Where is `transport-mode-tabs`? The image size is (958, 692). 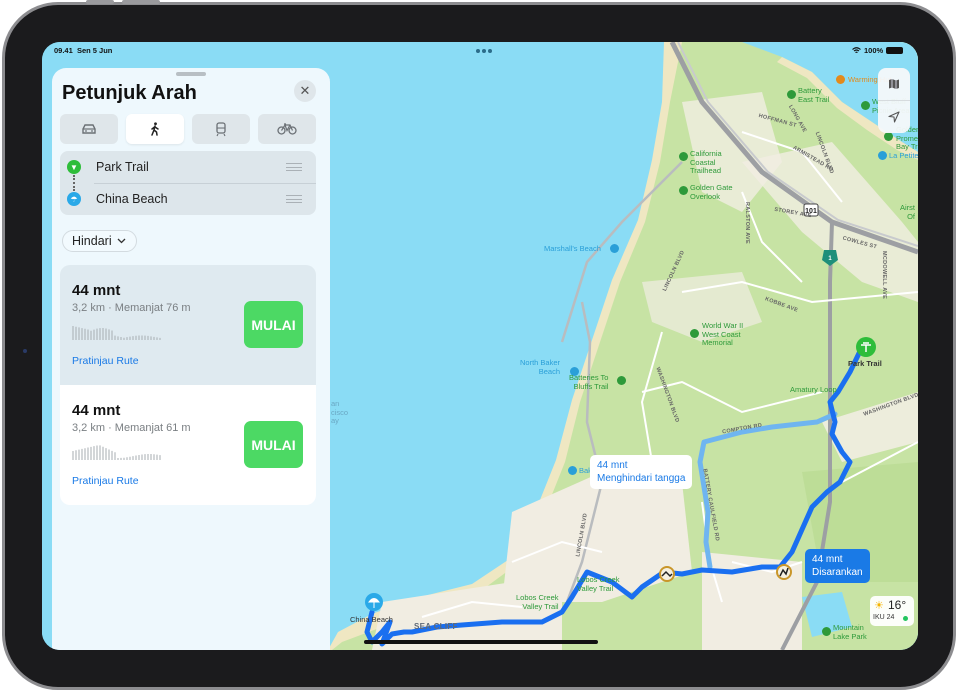 transport-mode-tabs is located at coordinates (188, 129).